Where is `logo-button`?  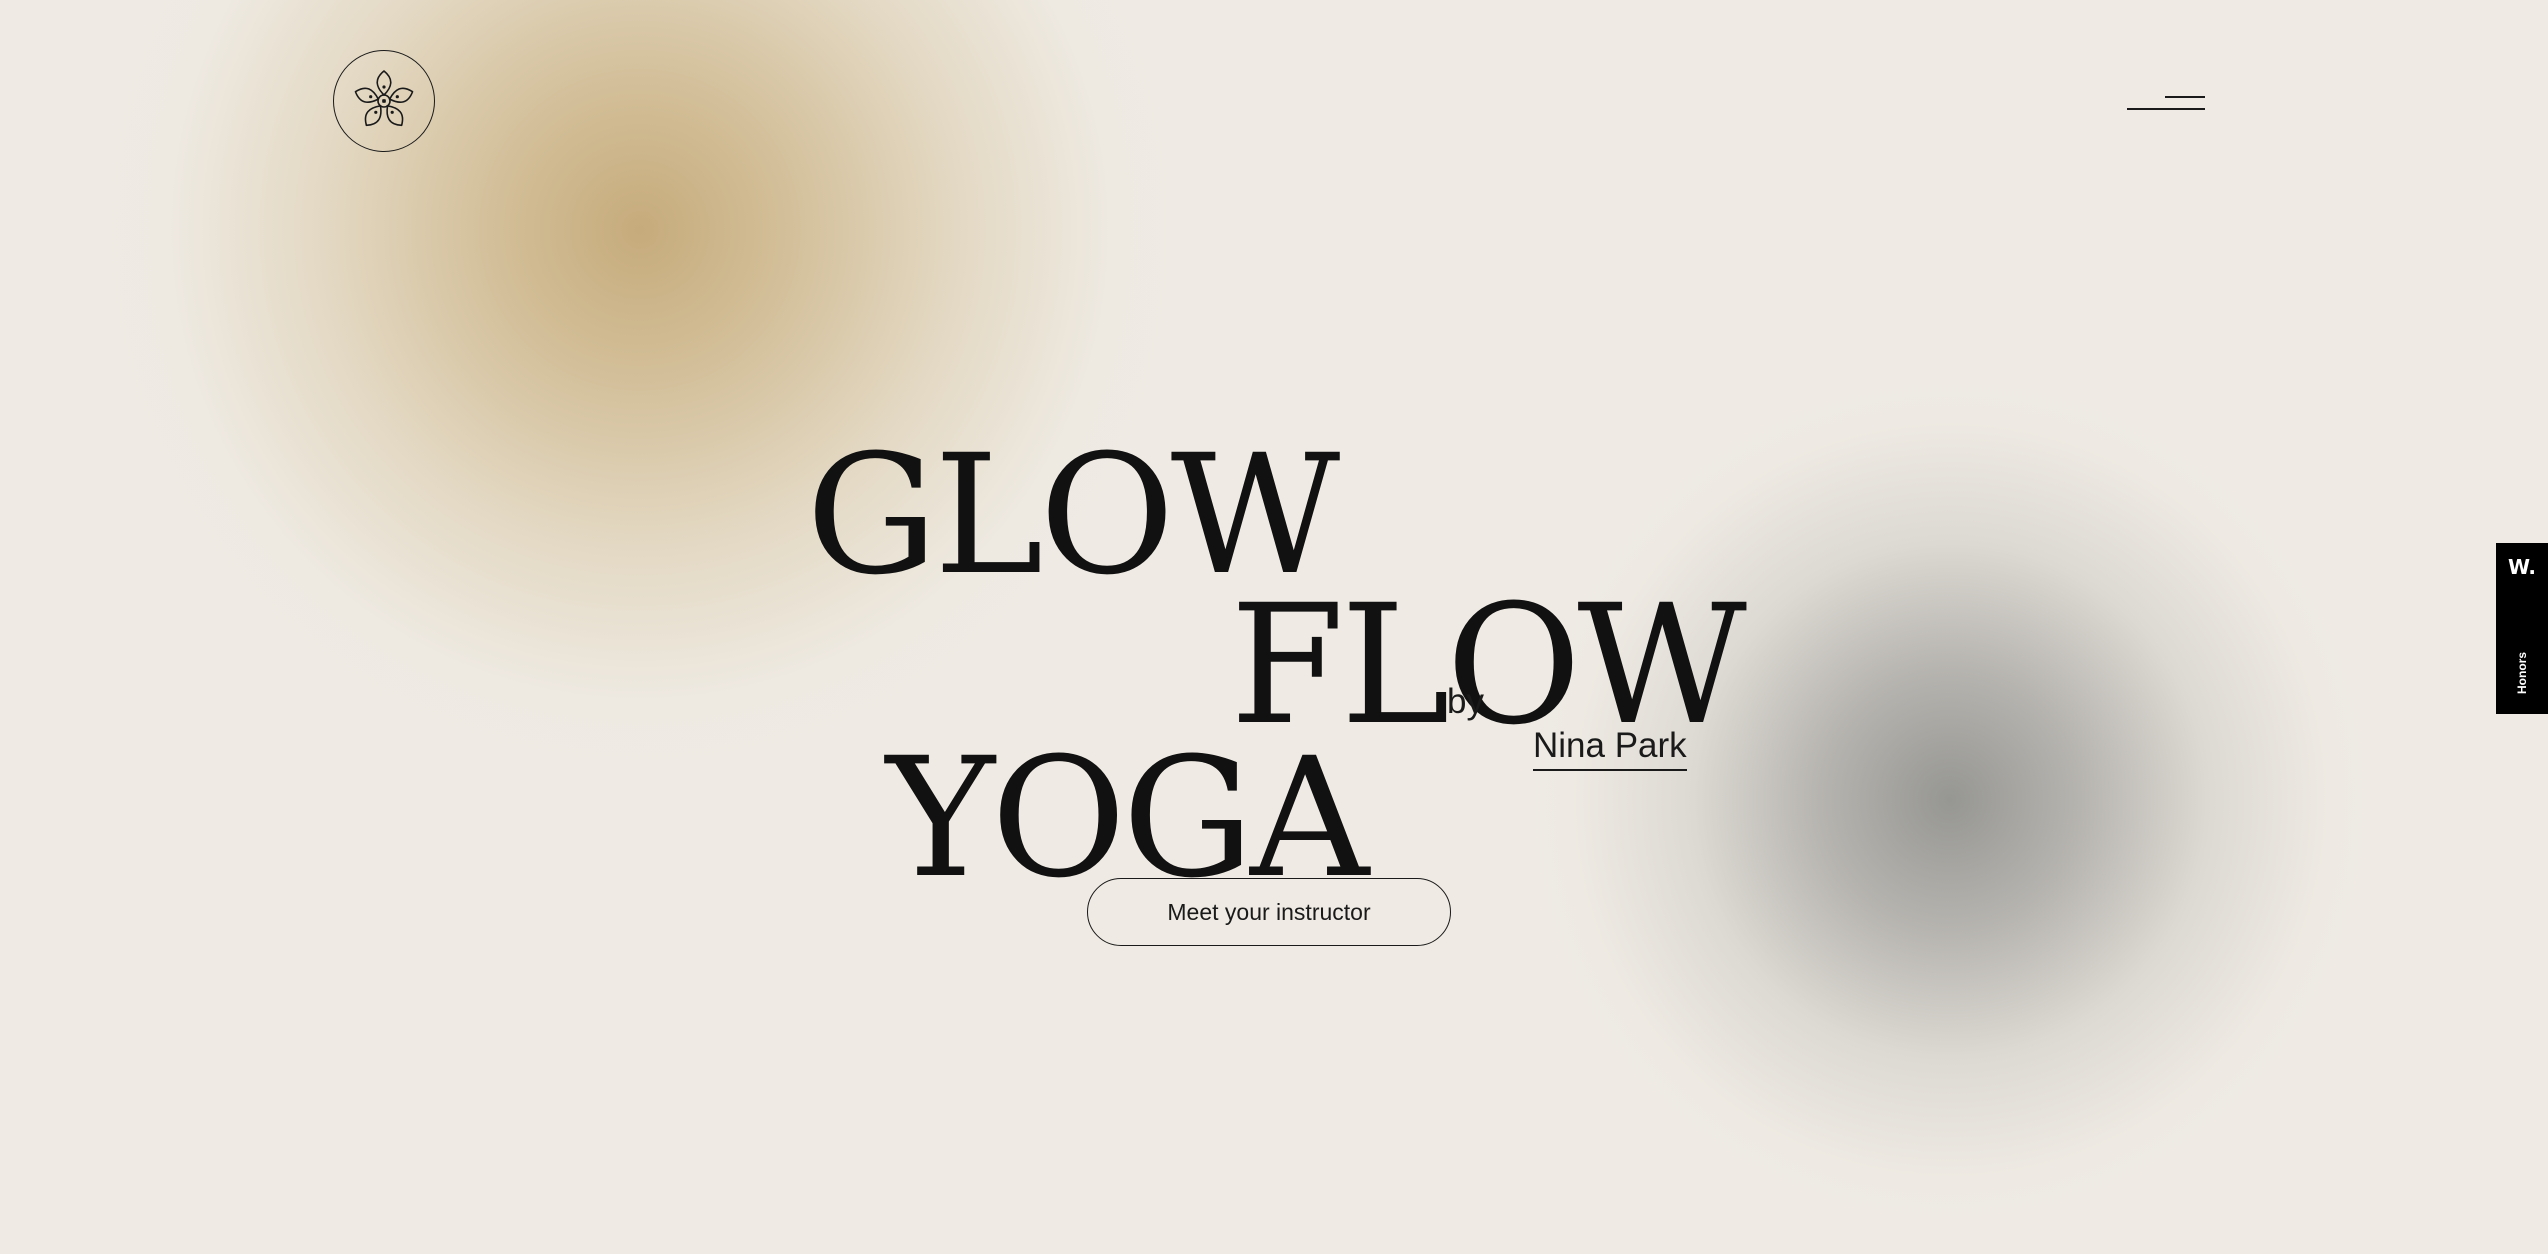 logo-button is located at coordinates (384, 101).